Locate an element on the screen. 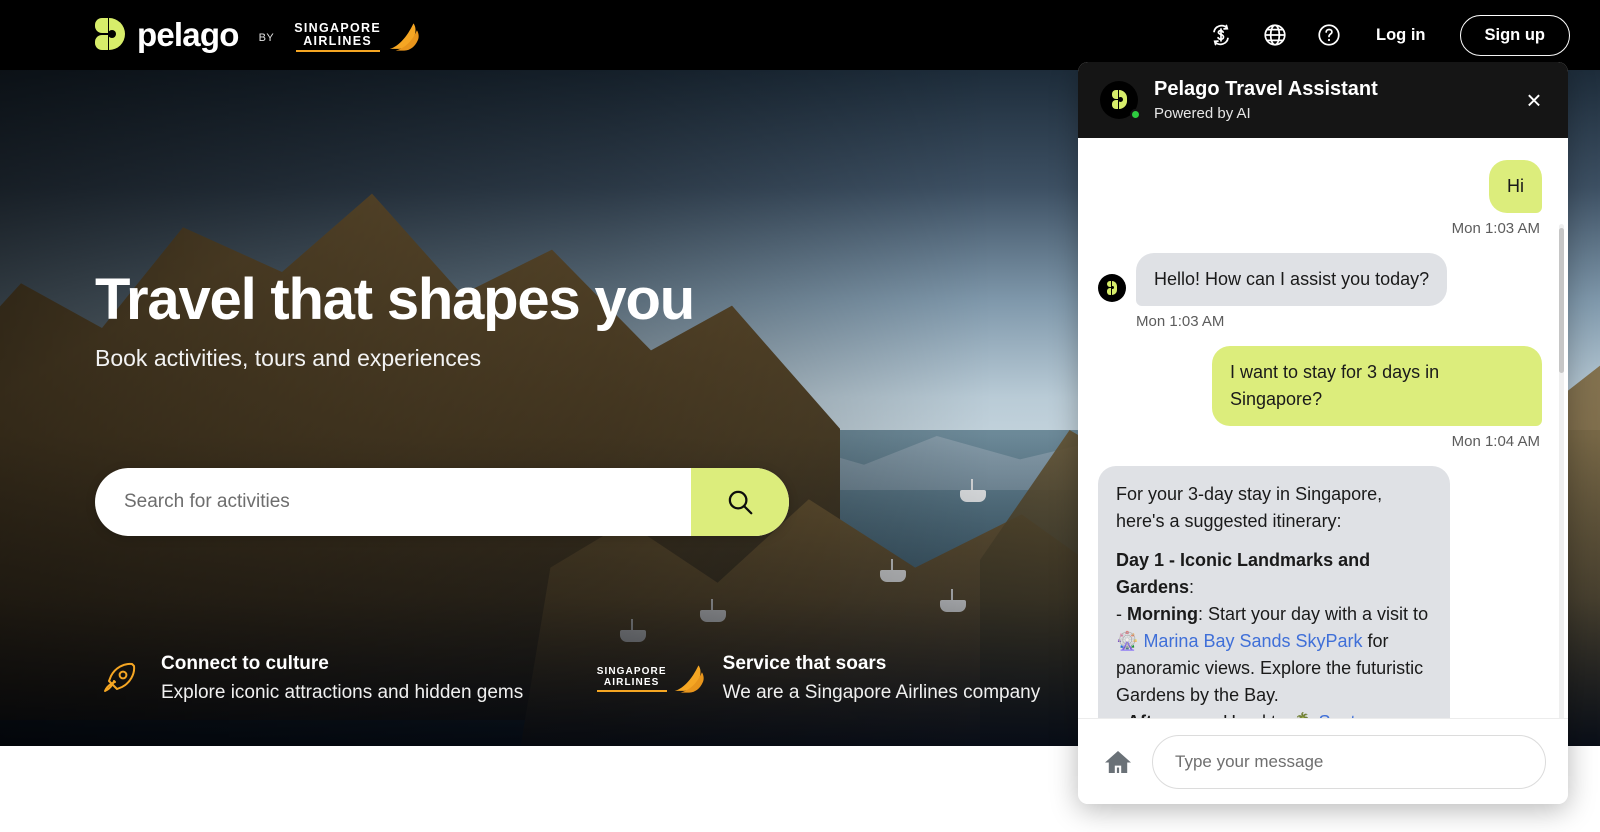 Image resolution: width=1600 pixels, height=832 pixels. island-icon: 🏝️ is located at coordinates (1302, 715).